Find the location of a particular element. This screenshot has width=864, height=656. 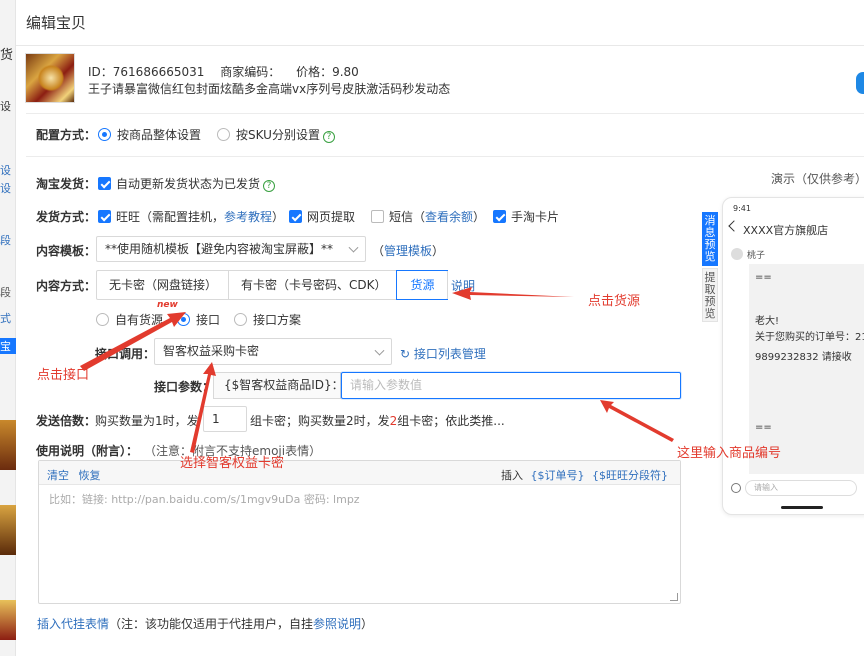

api-param-label: 接口参数： is located at coordinates (184, 387).